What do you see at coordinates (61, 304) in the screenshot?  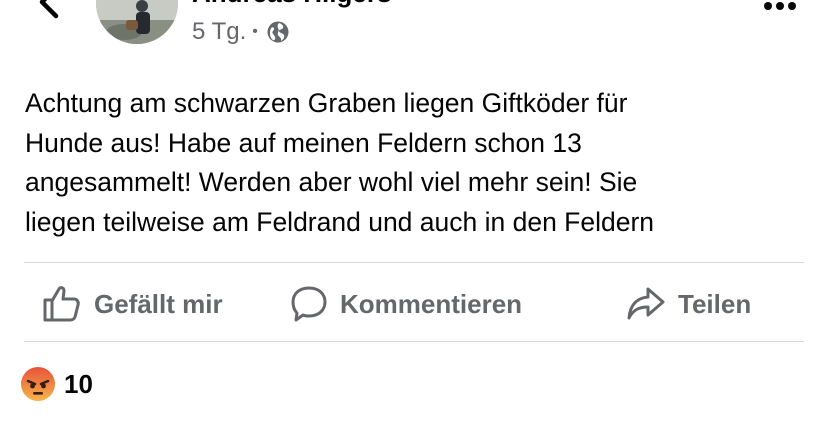 I see `thumbs-up-icon` at bounding box center [61, 304].